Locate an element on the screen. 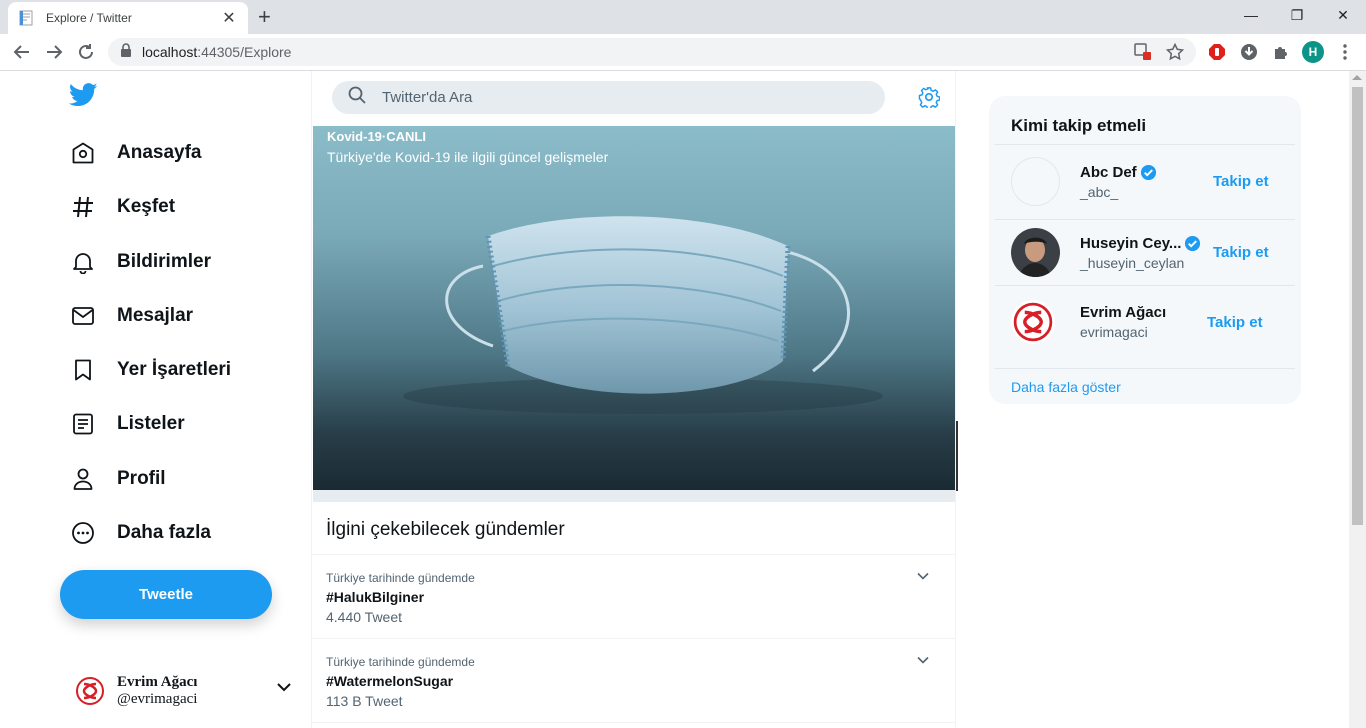 This screenshot has width=1366, height=728. nav-label-profile: Profil is located at coordinates (141, 478).